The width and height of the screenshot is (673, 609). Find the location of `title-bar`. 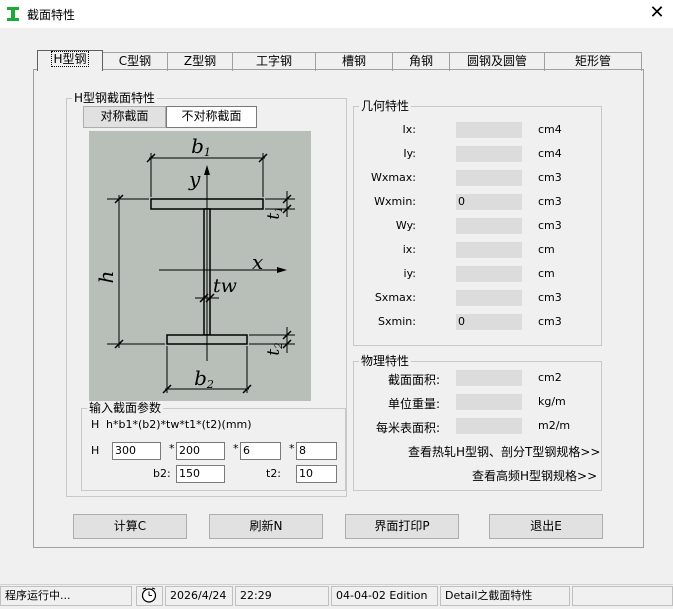

title-bar is located at coordinates (336, 14).